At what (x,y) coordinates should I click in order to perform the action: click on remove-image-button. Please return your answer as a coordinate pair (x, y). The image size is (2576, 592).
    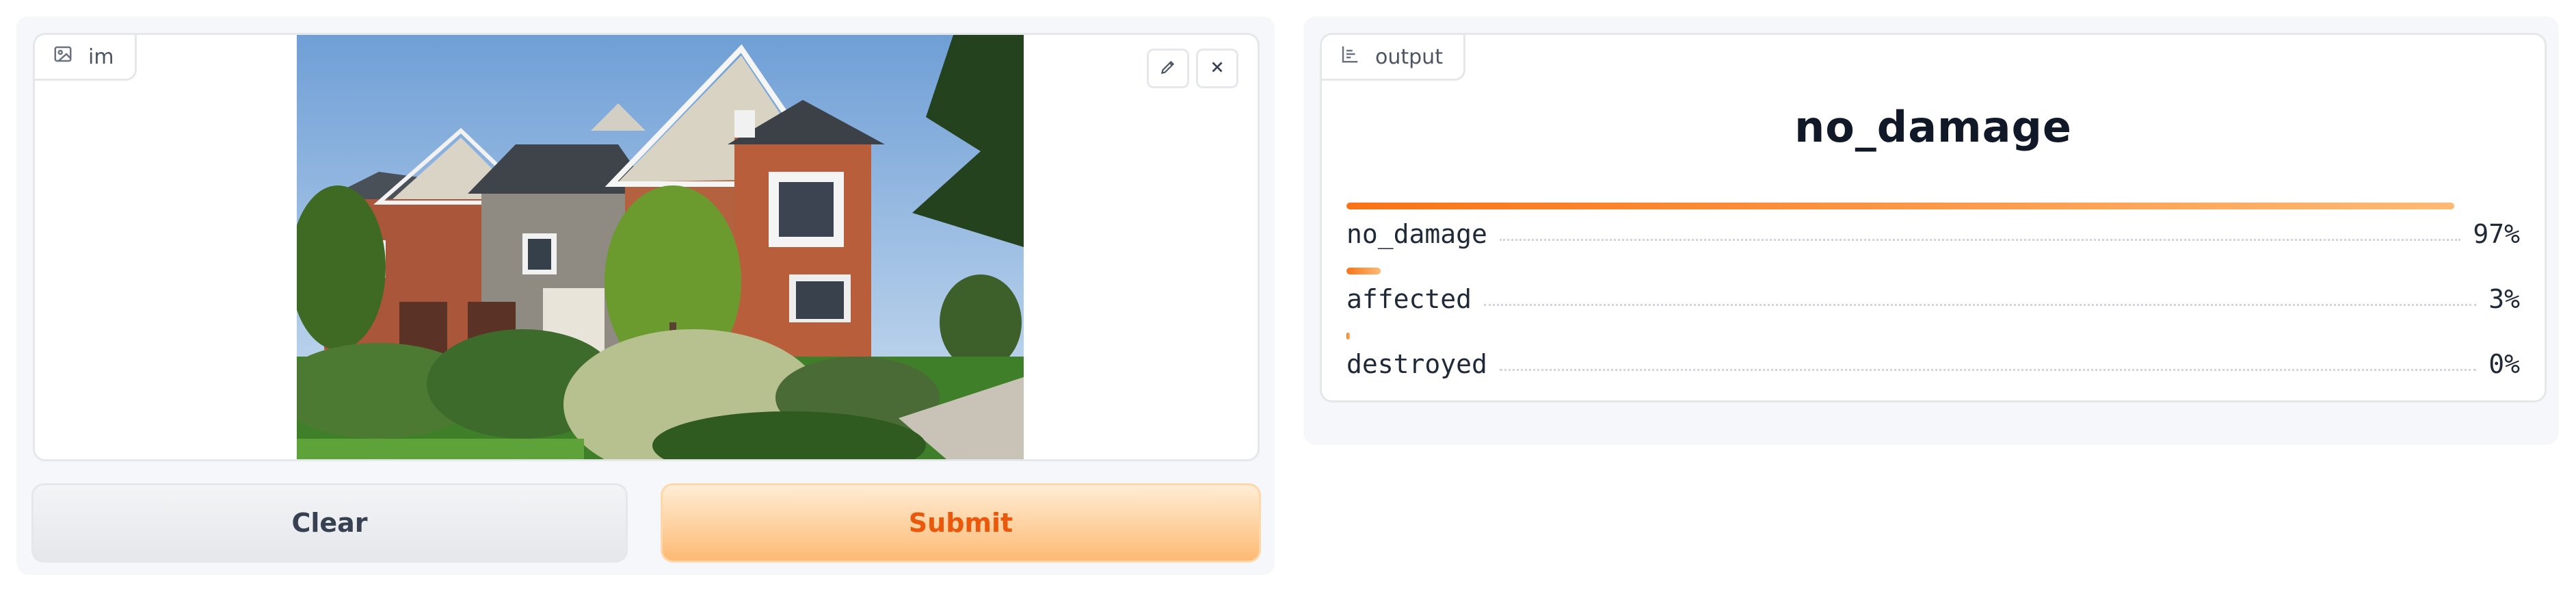
    Looking at the image, I should click on (1217, 68).